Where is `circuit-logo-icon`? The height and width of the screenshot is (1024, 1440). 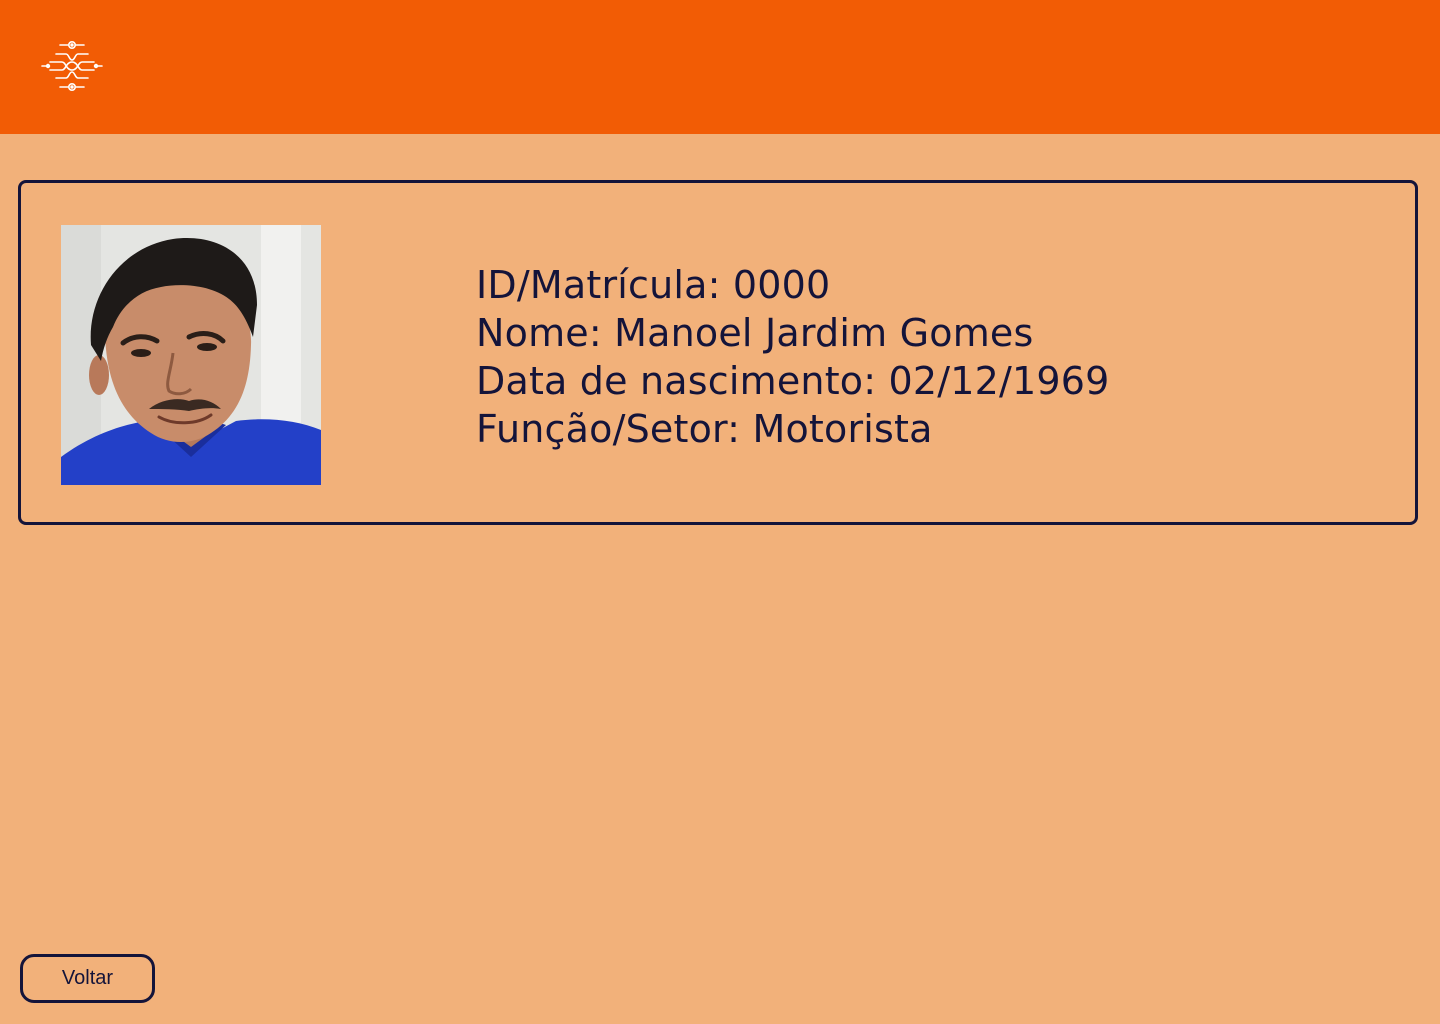
circuit-logo-icon is located at coordinates (72, 67).